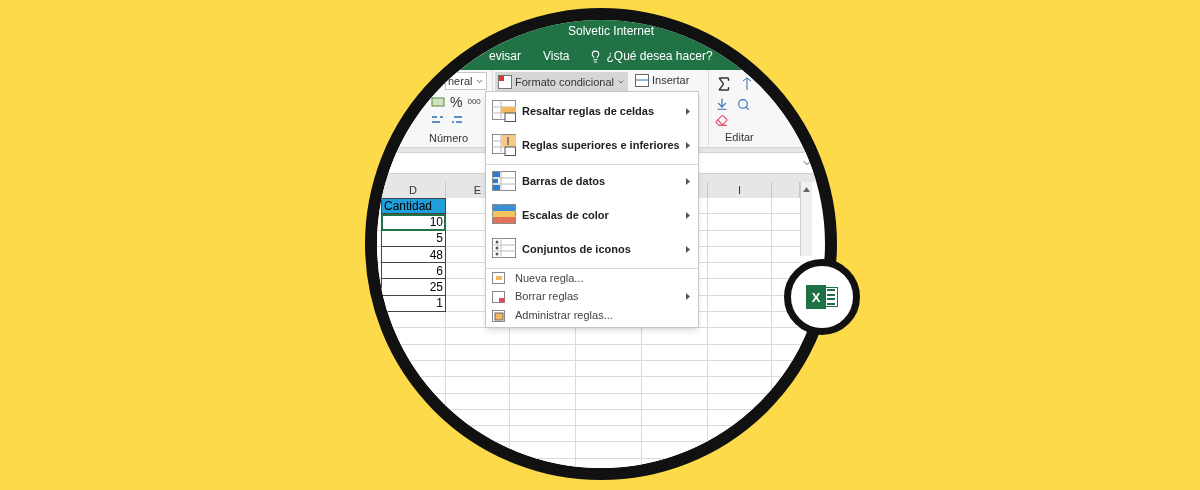 This screenshot has width=1200, height=490. I want to click on percent-button: %, so click(456, 102).